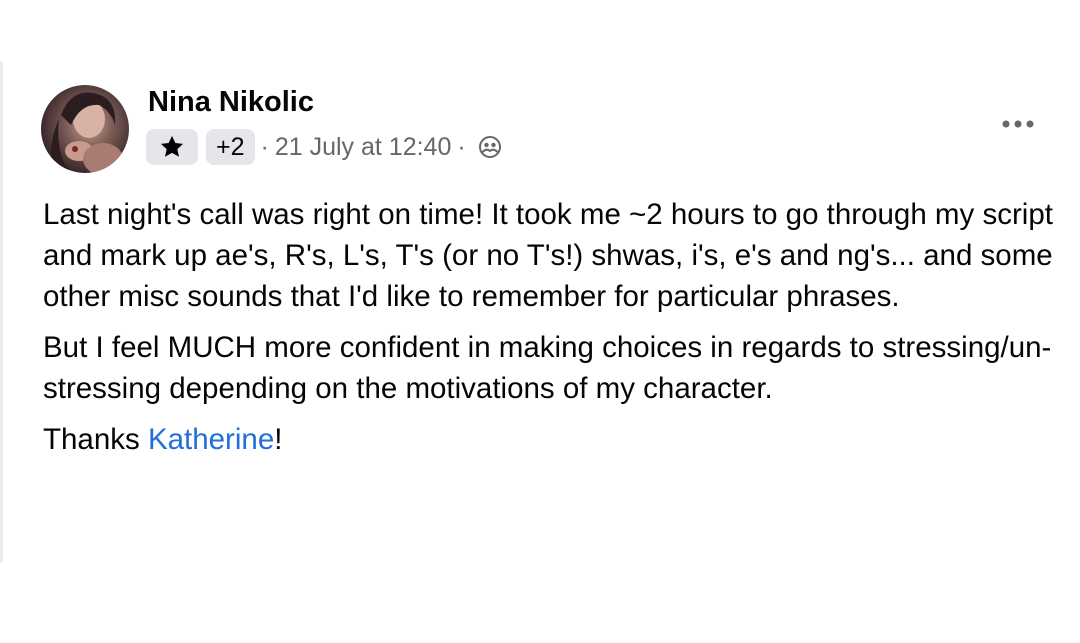 The width and height of the screenshot is (1080, 643). I want to click on post-meta: +2 · 21 July at 12:40 ·, so click(324, 147).